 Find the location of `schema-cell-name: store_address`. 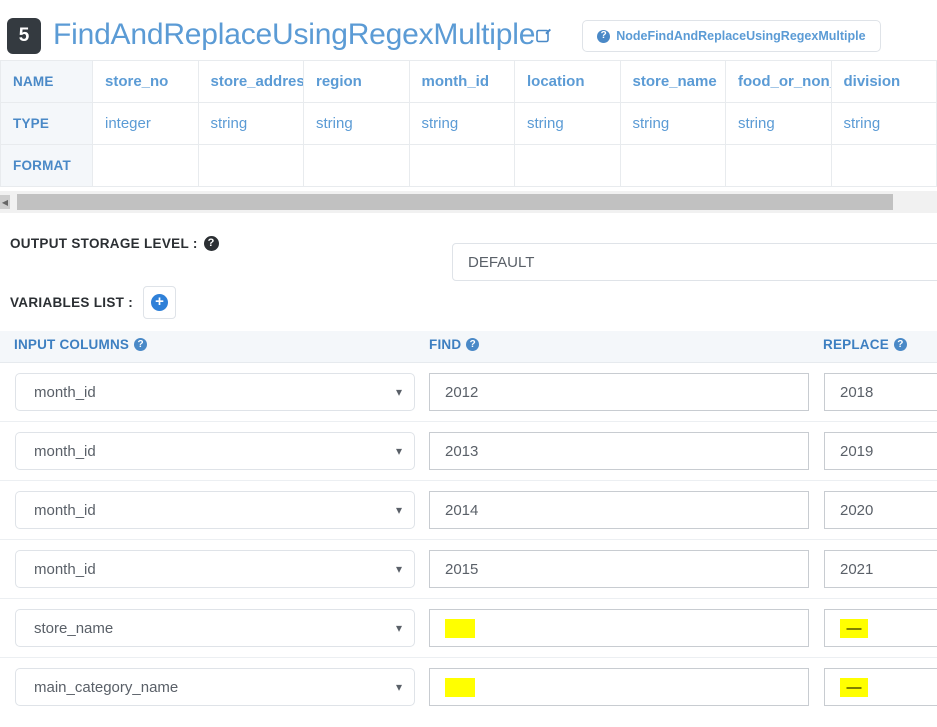

schema-cell-name: store_address is located at coordinates (250, 81).